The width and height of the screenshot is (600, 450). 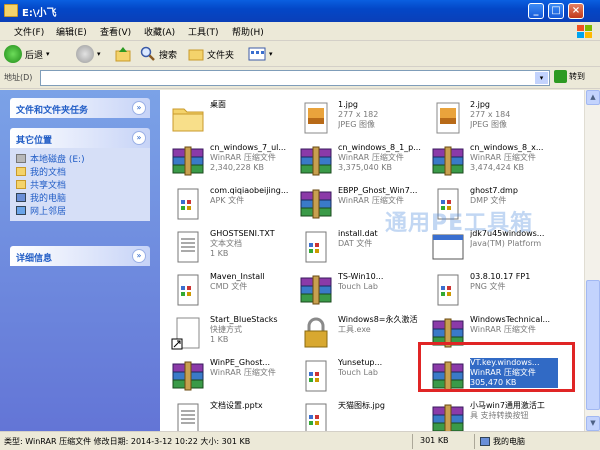 I want to click on file-item: Windows8=永久激活 工具.exe, so click(x=359, y=333).